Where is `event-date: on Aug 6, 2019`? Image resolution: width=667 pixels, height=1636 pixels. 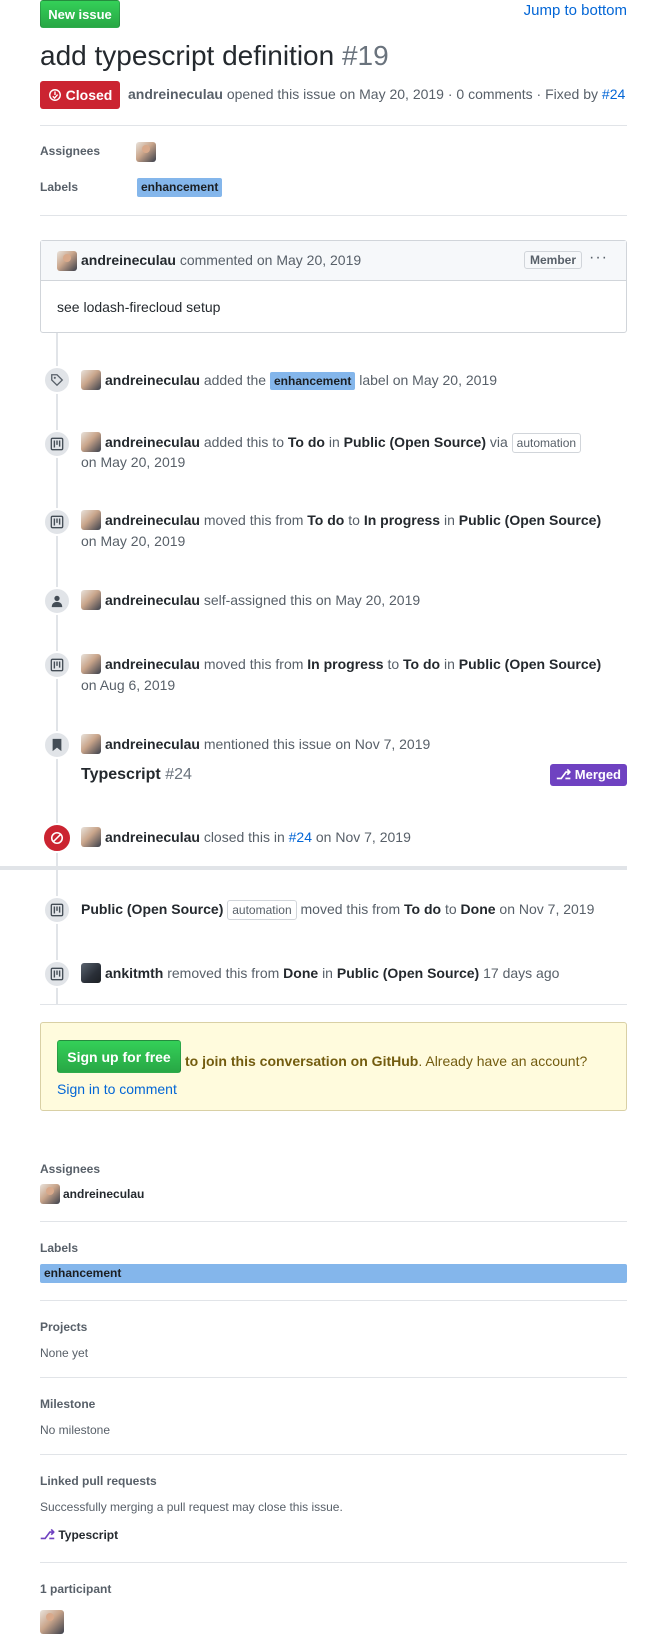
event-date: on Aug 6, 2019 is located at coordinates (128, 685).